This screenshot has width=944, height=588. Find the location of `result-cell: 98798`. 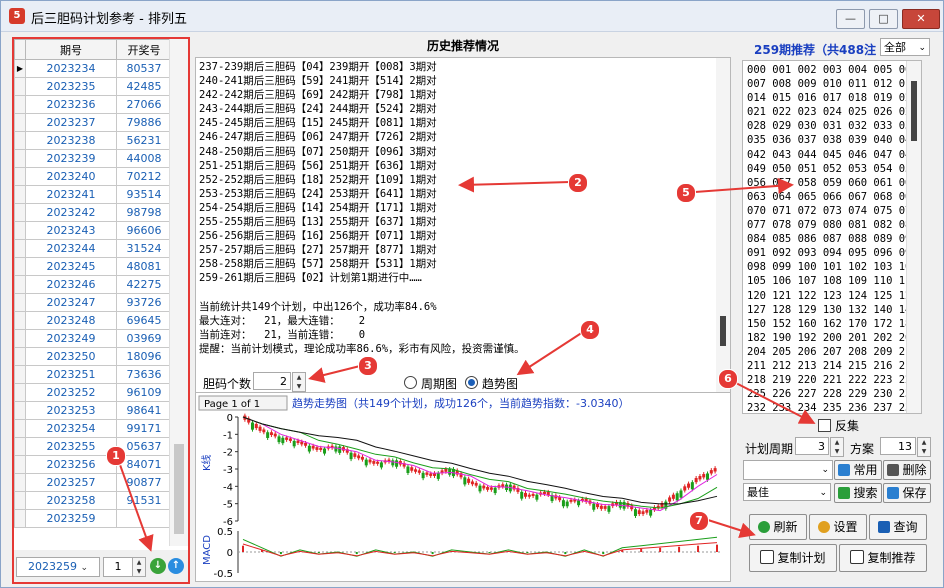

result-cell: 98798 is located at coordinates (144, 212).